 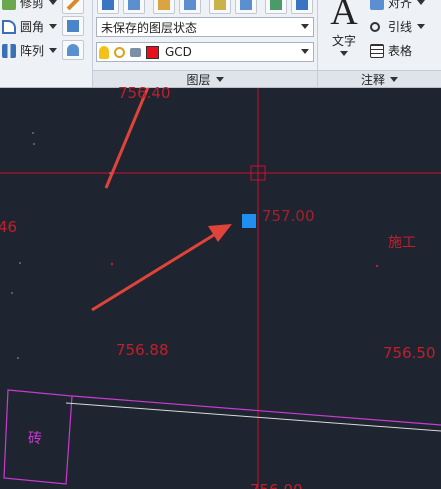 I want to click on array-label: 阵列, so click(x=32, y=51).